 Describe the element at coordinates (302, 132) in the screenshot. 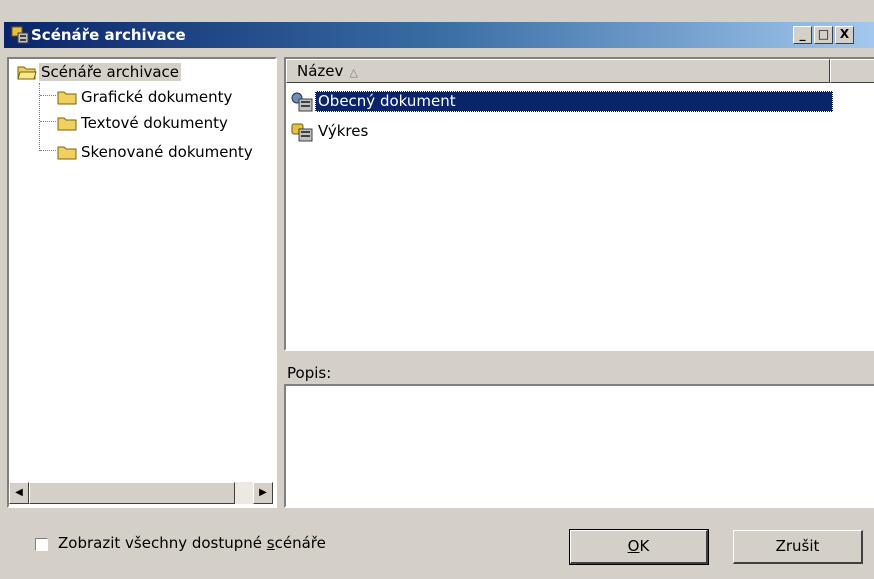

I see `drawing-scenario-icon` at that location.